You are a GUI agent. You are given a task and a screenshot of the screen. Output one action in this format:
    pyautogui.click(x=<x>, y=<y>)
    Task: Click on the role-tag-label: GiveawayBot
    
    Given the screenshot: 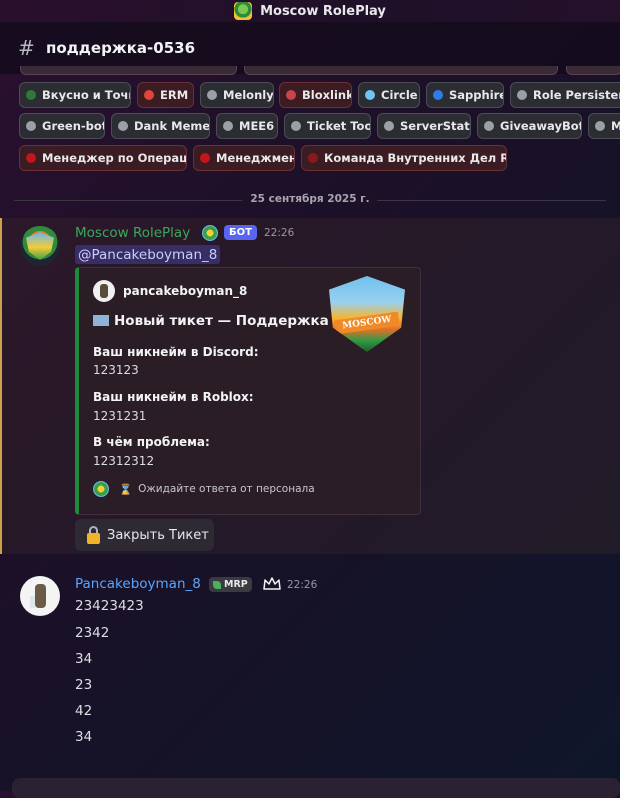 What is the action you would take?
    pyautogui.click(x=541, y=126)
    